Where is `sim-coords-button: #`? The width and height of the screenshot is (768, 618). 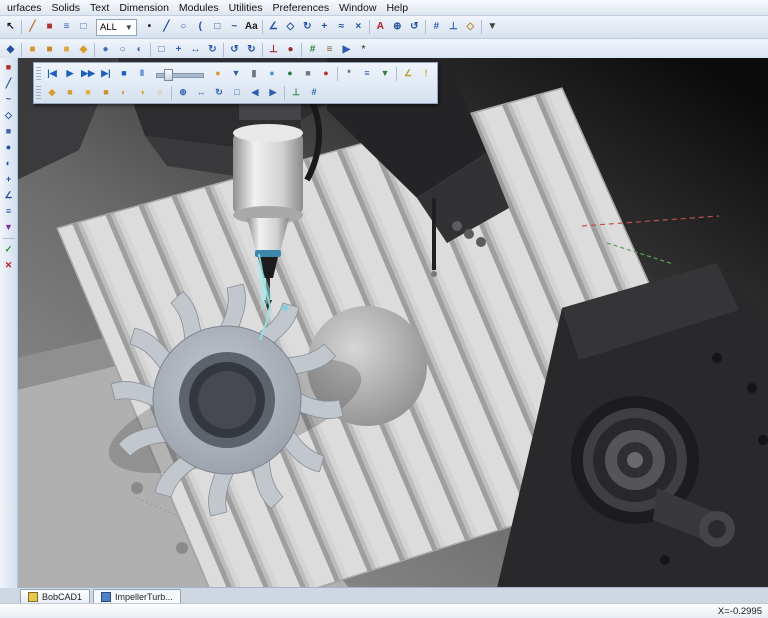
sim-coords-button: # is located at coordinates (314, 93).